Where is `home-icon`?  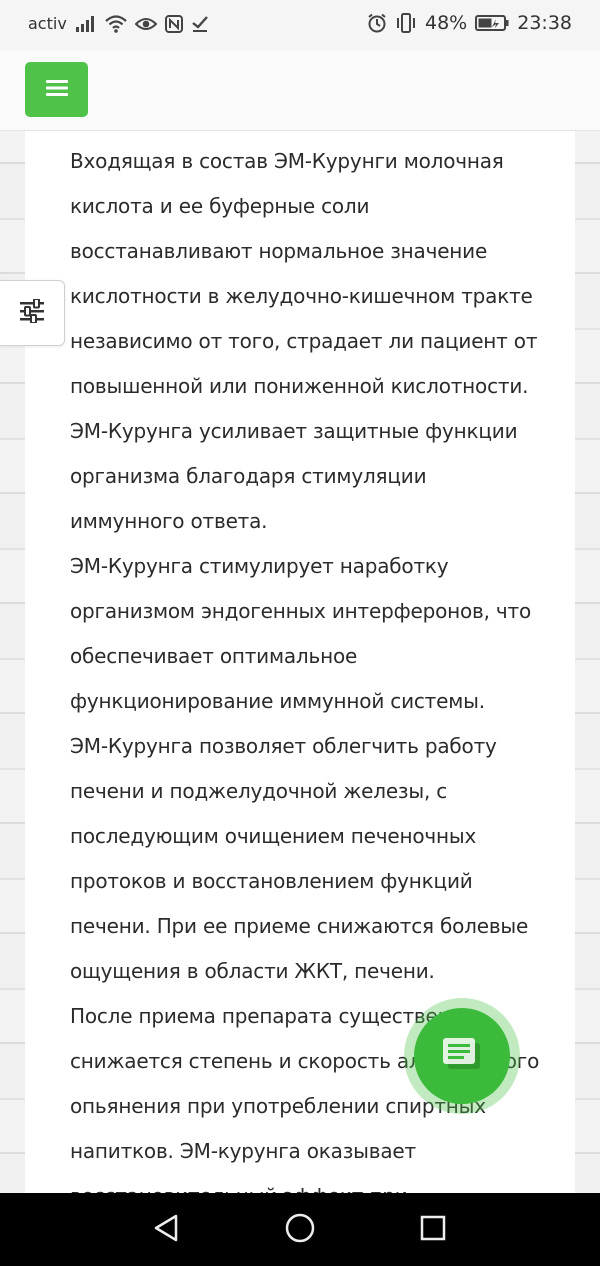 home-icon is located at coordinates (300, 1230).